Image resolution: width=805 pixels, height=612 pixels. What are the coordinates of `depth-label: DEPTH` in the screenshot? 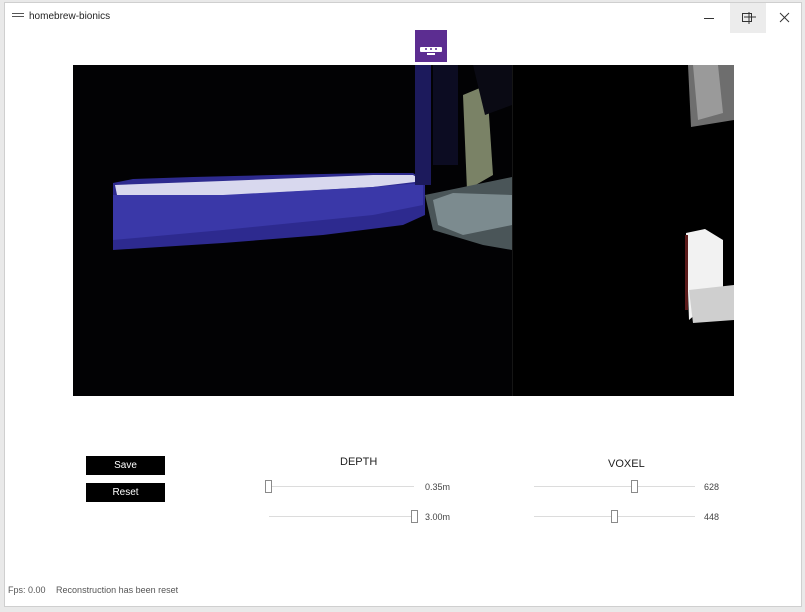 It's located at (359, 462).